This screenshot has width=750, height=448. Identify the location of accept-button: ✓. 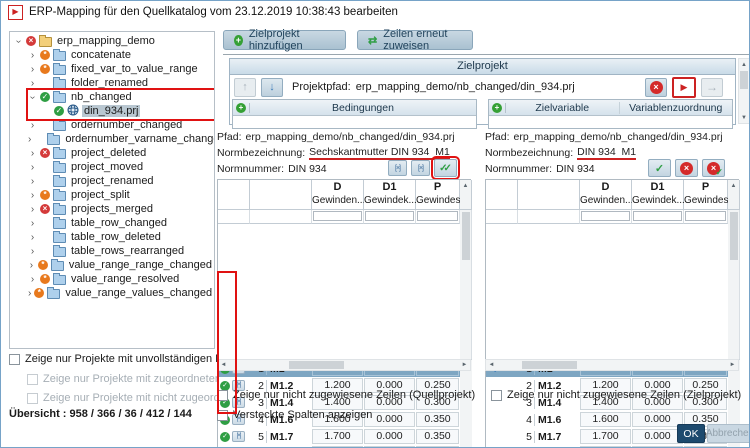
(659, 168).